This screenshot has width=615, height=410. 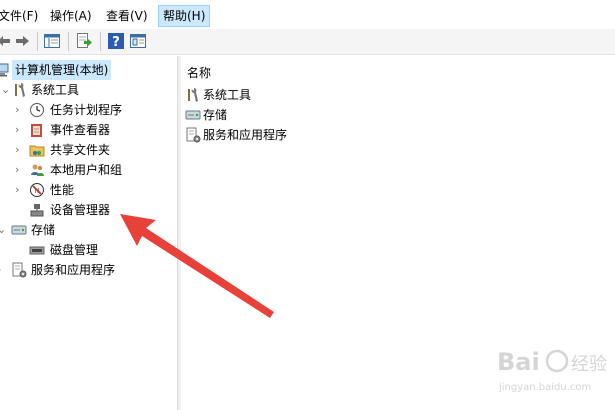 I want to click on menu-file: 文件(F), so click(x=21, y=16).